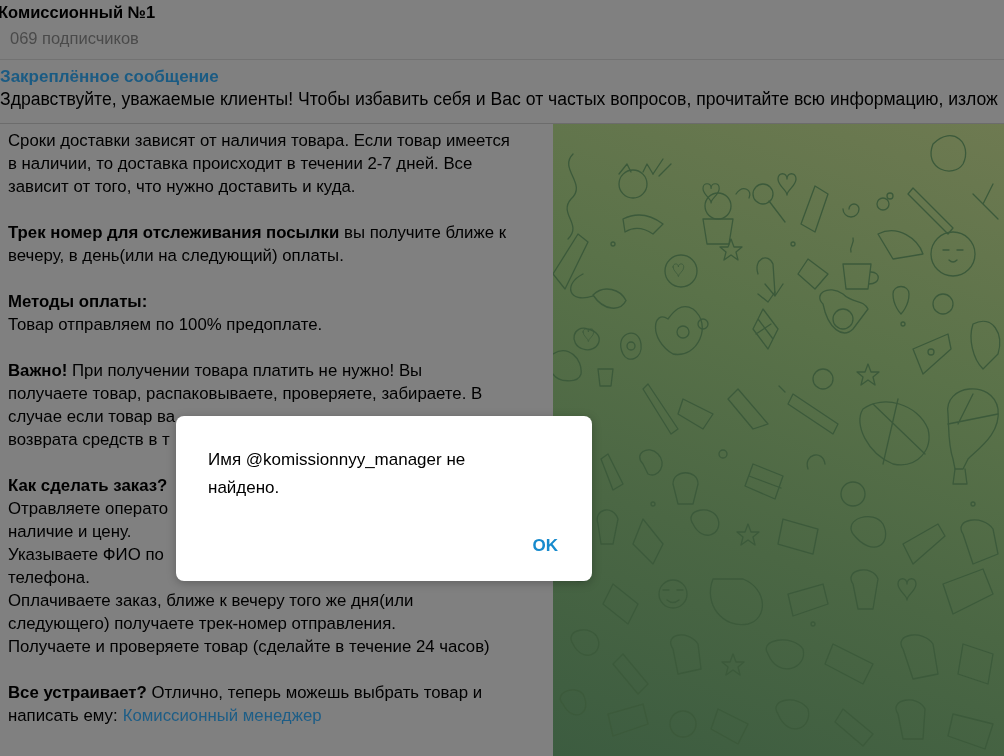 The width and height of the screenshot is (1004, 756). What do you see at coordinates (89, 439) in the screenshot?
I see `message-text: возврата средств в т` at bounding box center [89, 439].